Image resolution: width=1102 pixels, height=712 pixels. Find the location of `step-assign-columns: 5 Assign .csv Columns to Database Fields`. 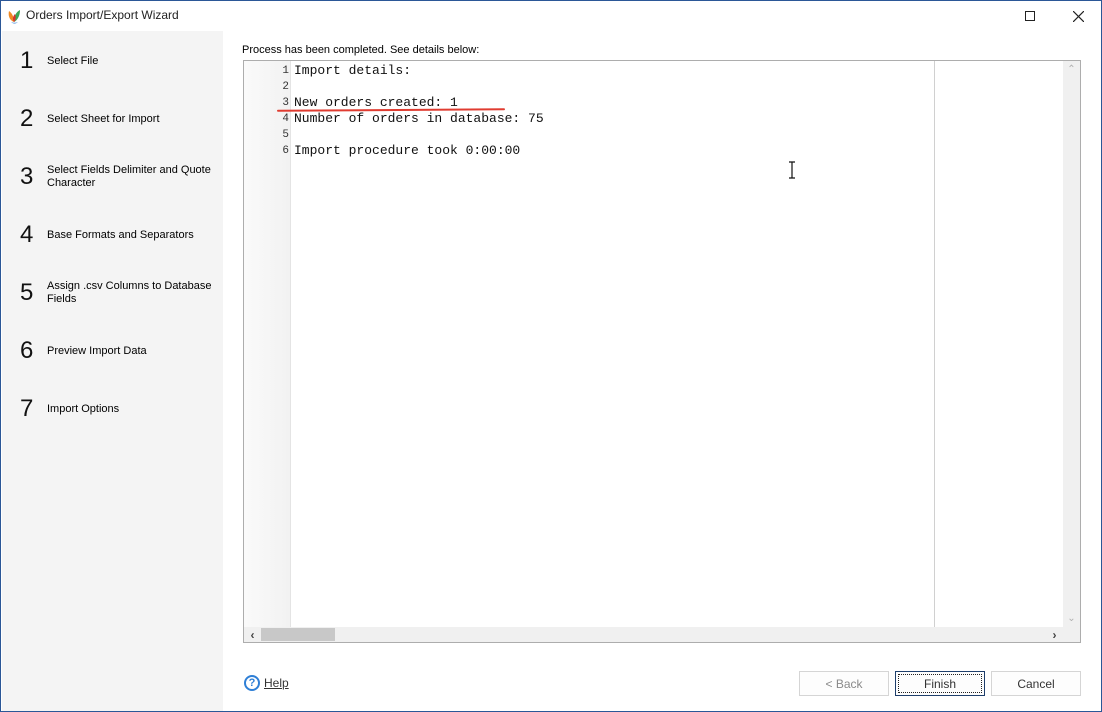

step-assign-columns: 5 Assign .csv Columns to Database Fields is located at coordinates (116, 293).